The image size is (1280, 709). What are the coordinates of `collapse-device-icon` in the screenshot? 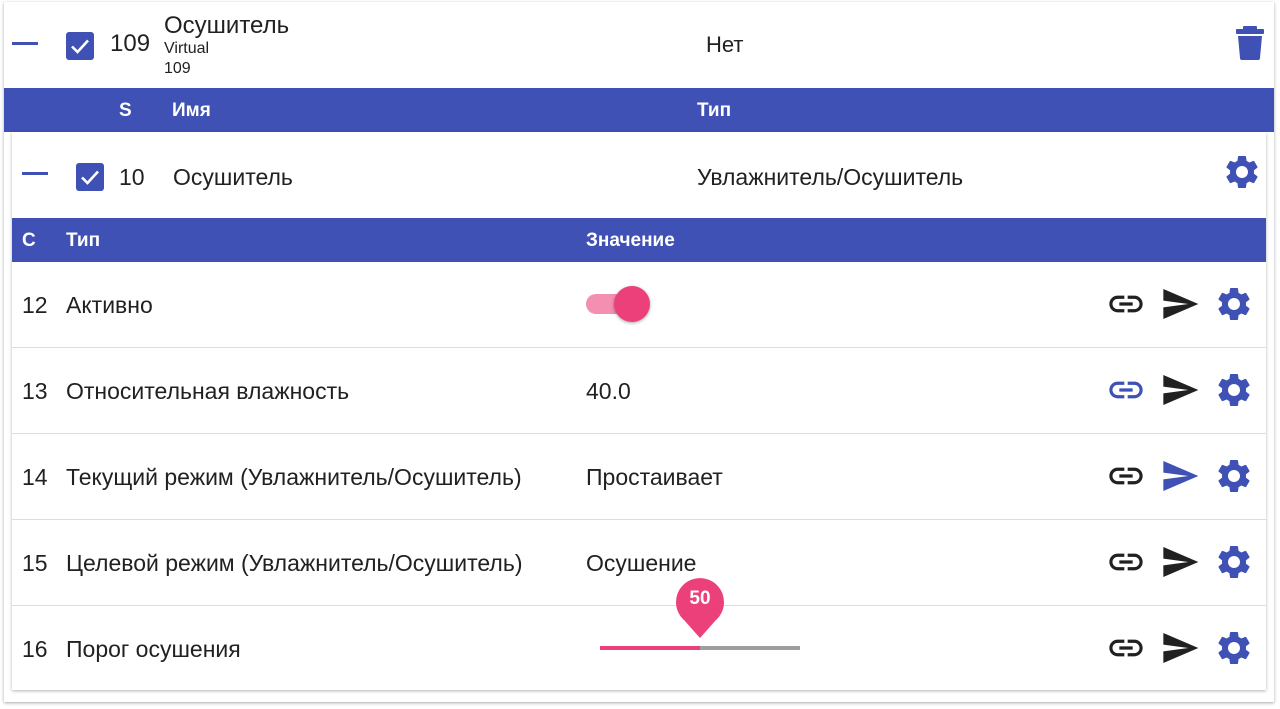 It's located at (25, 43).